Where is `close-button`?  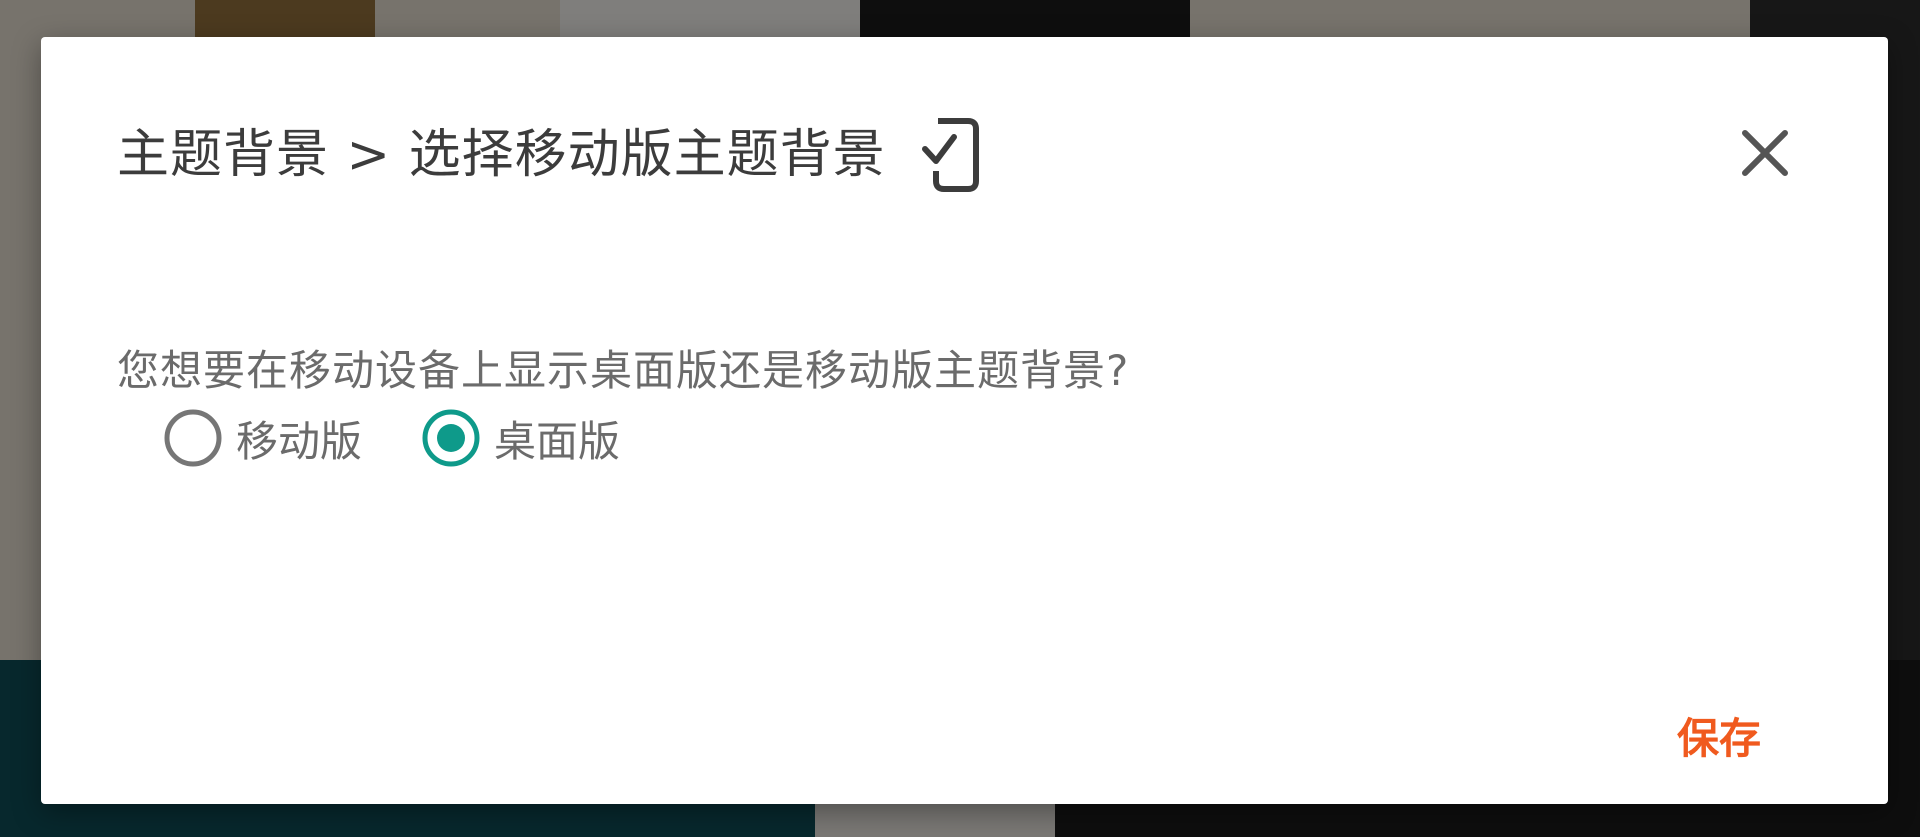 close-button is located at coordinates (1765, 153).